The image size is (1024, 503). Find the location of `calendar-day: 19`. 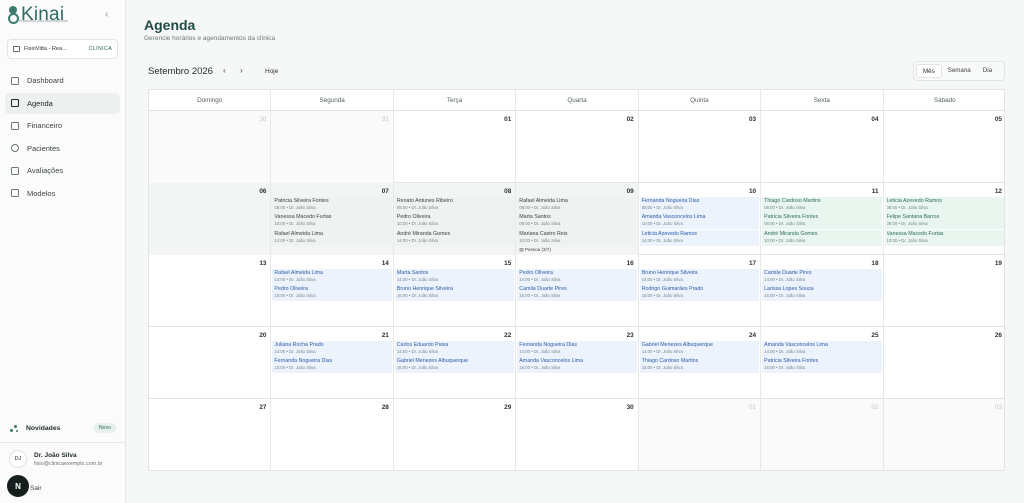

calendar-day: 19 is located at coordinates (944, 291).